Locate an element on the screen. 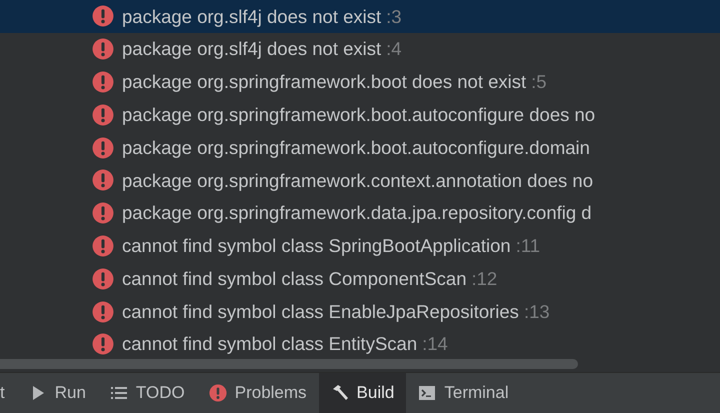 Image resolution: width=720 pixels, height=413 pixels. message-row: package org.springframework.boot.autoconfigure.domain is located at coordinates (360, 147).